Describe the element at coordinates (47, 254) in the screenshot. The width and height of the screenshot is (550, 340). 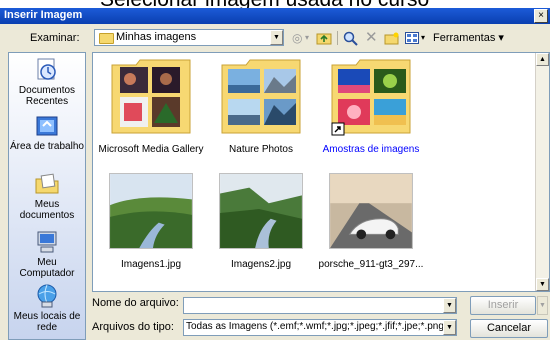
I see `place-my-computer: Meu Computador` at that location.